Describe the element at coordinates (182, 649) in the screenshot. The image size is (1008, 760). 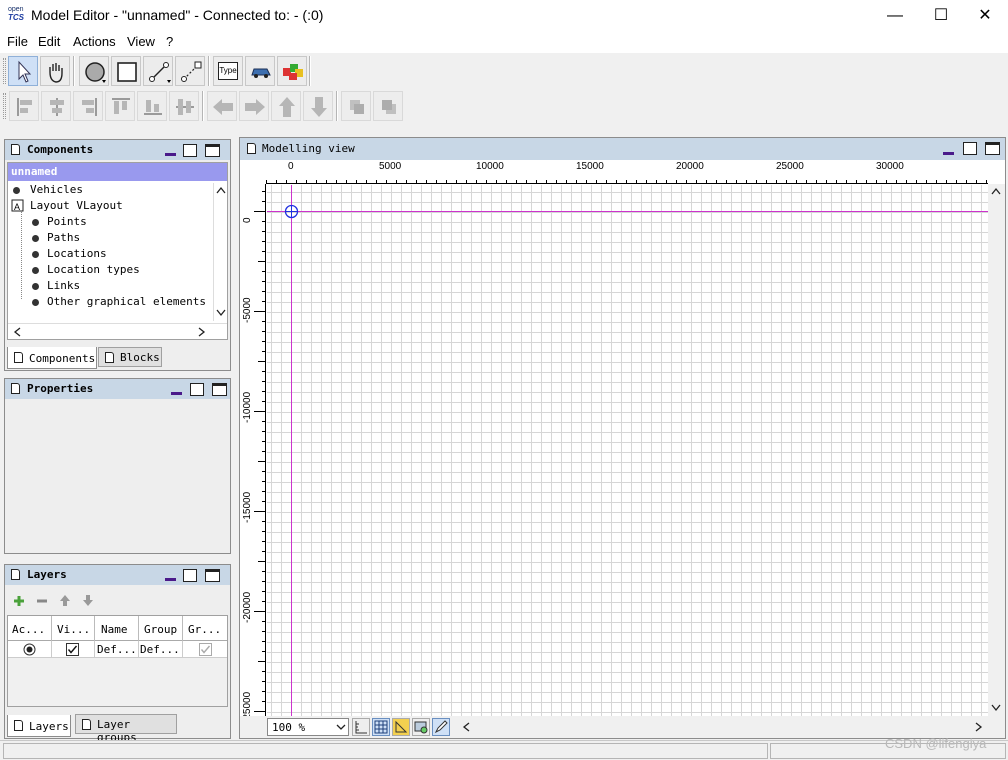
I see `column-divider` at that location.